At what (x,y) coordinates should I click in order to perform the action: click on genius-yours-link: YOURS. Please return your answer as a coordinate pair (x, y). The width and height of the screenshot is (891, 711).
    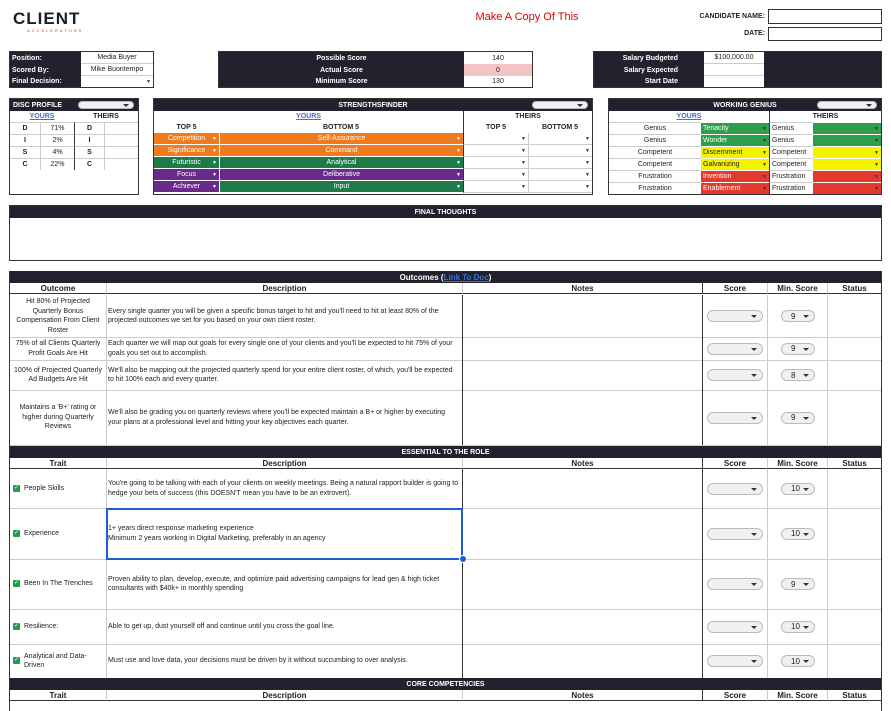
    Looking at the image, I should click on (689, 116).